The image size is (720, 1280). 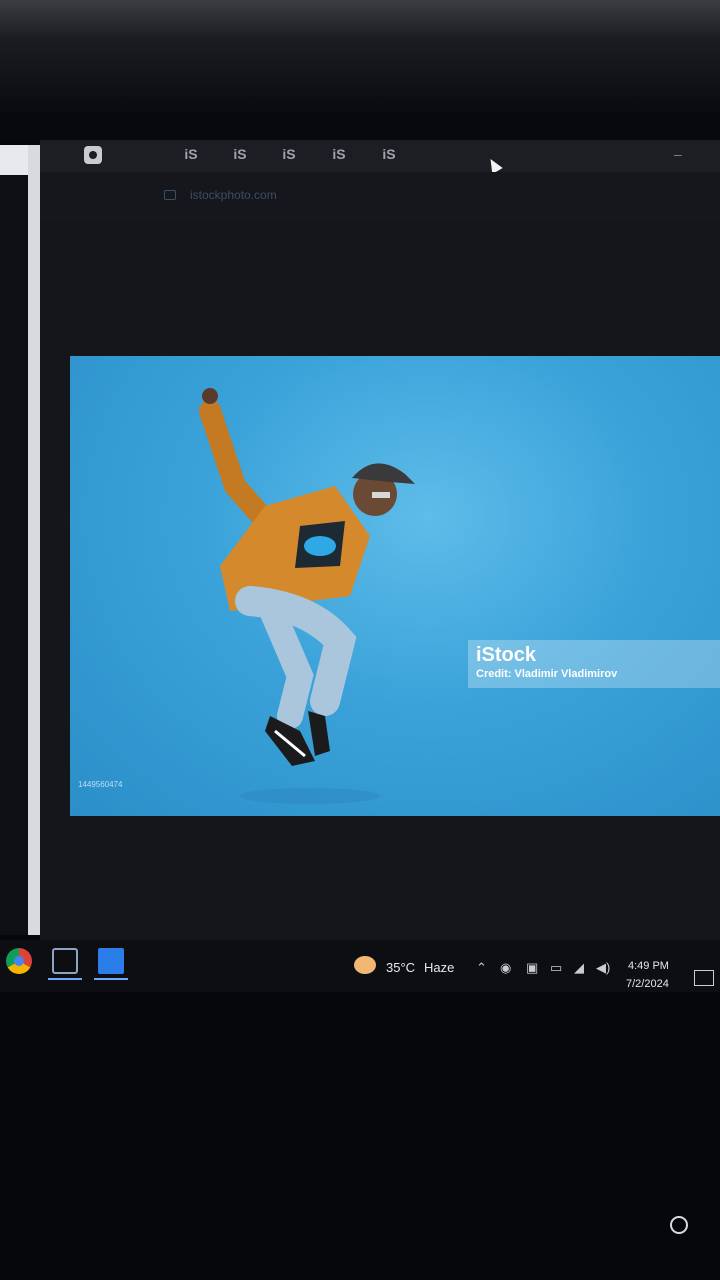 I want to click on istock-watermark: iStock Credit: Vladimir Vladimirov, so click(x=594, y=664).